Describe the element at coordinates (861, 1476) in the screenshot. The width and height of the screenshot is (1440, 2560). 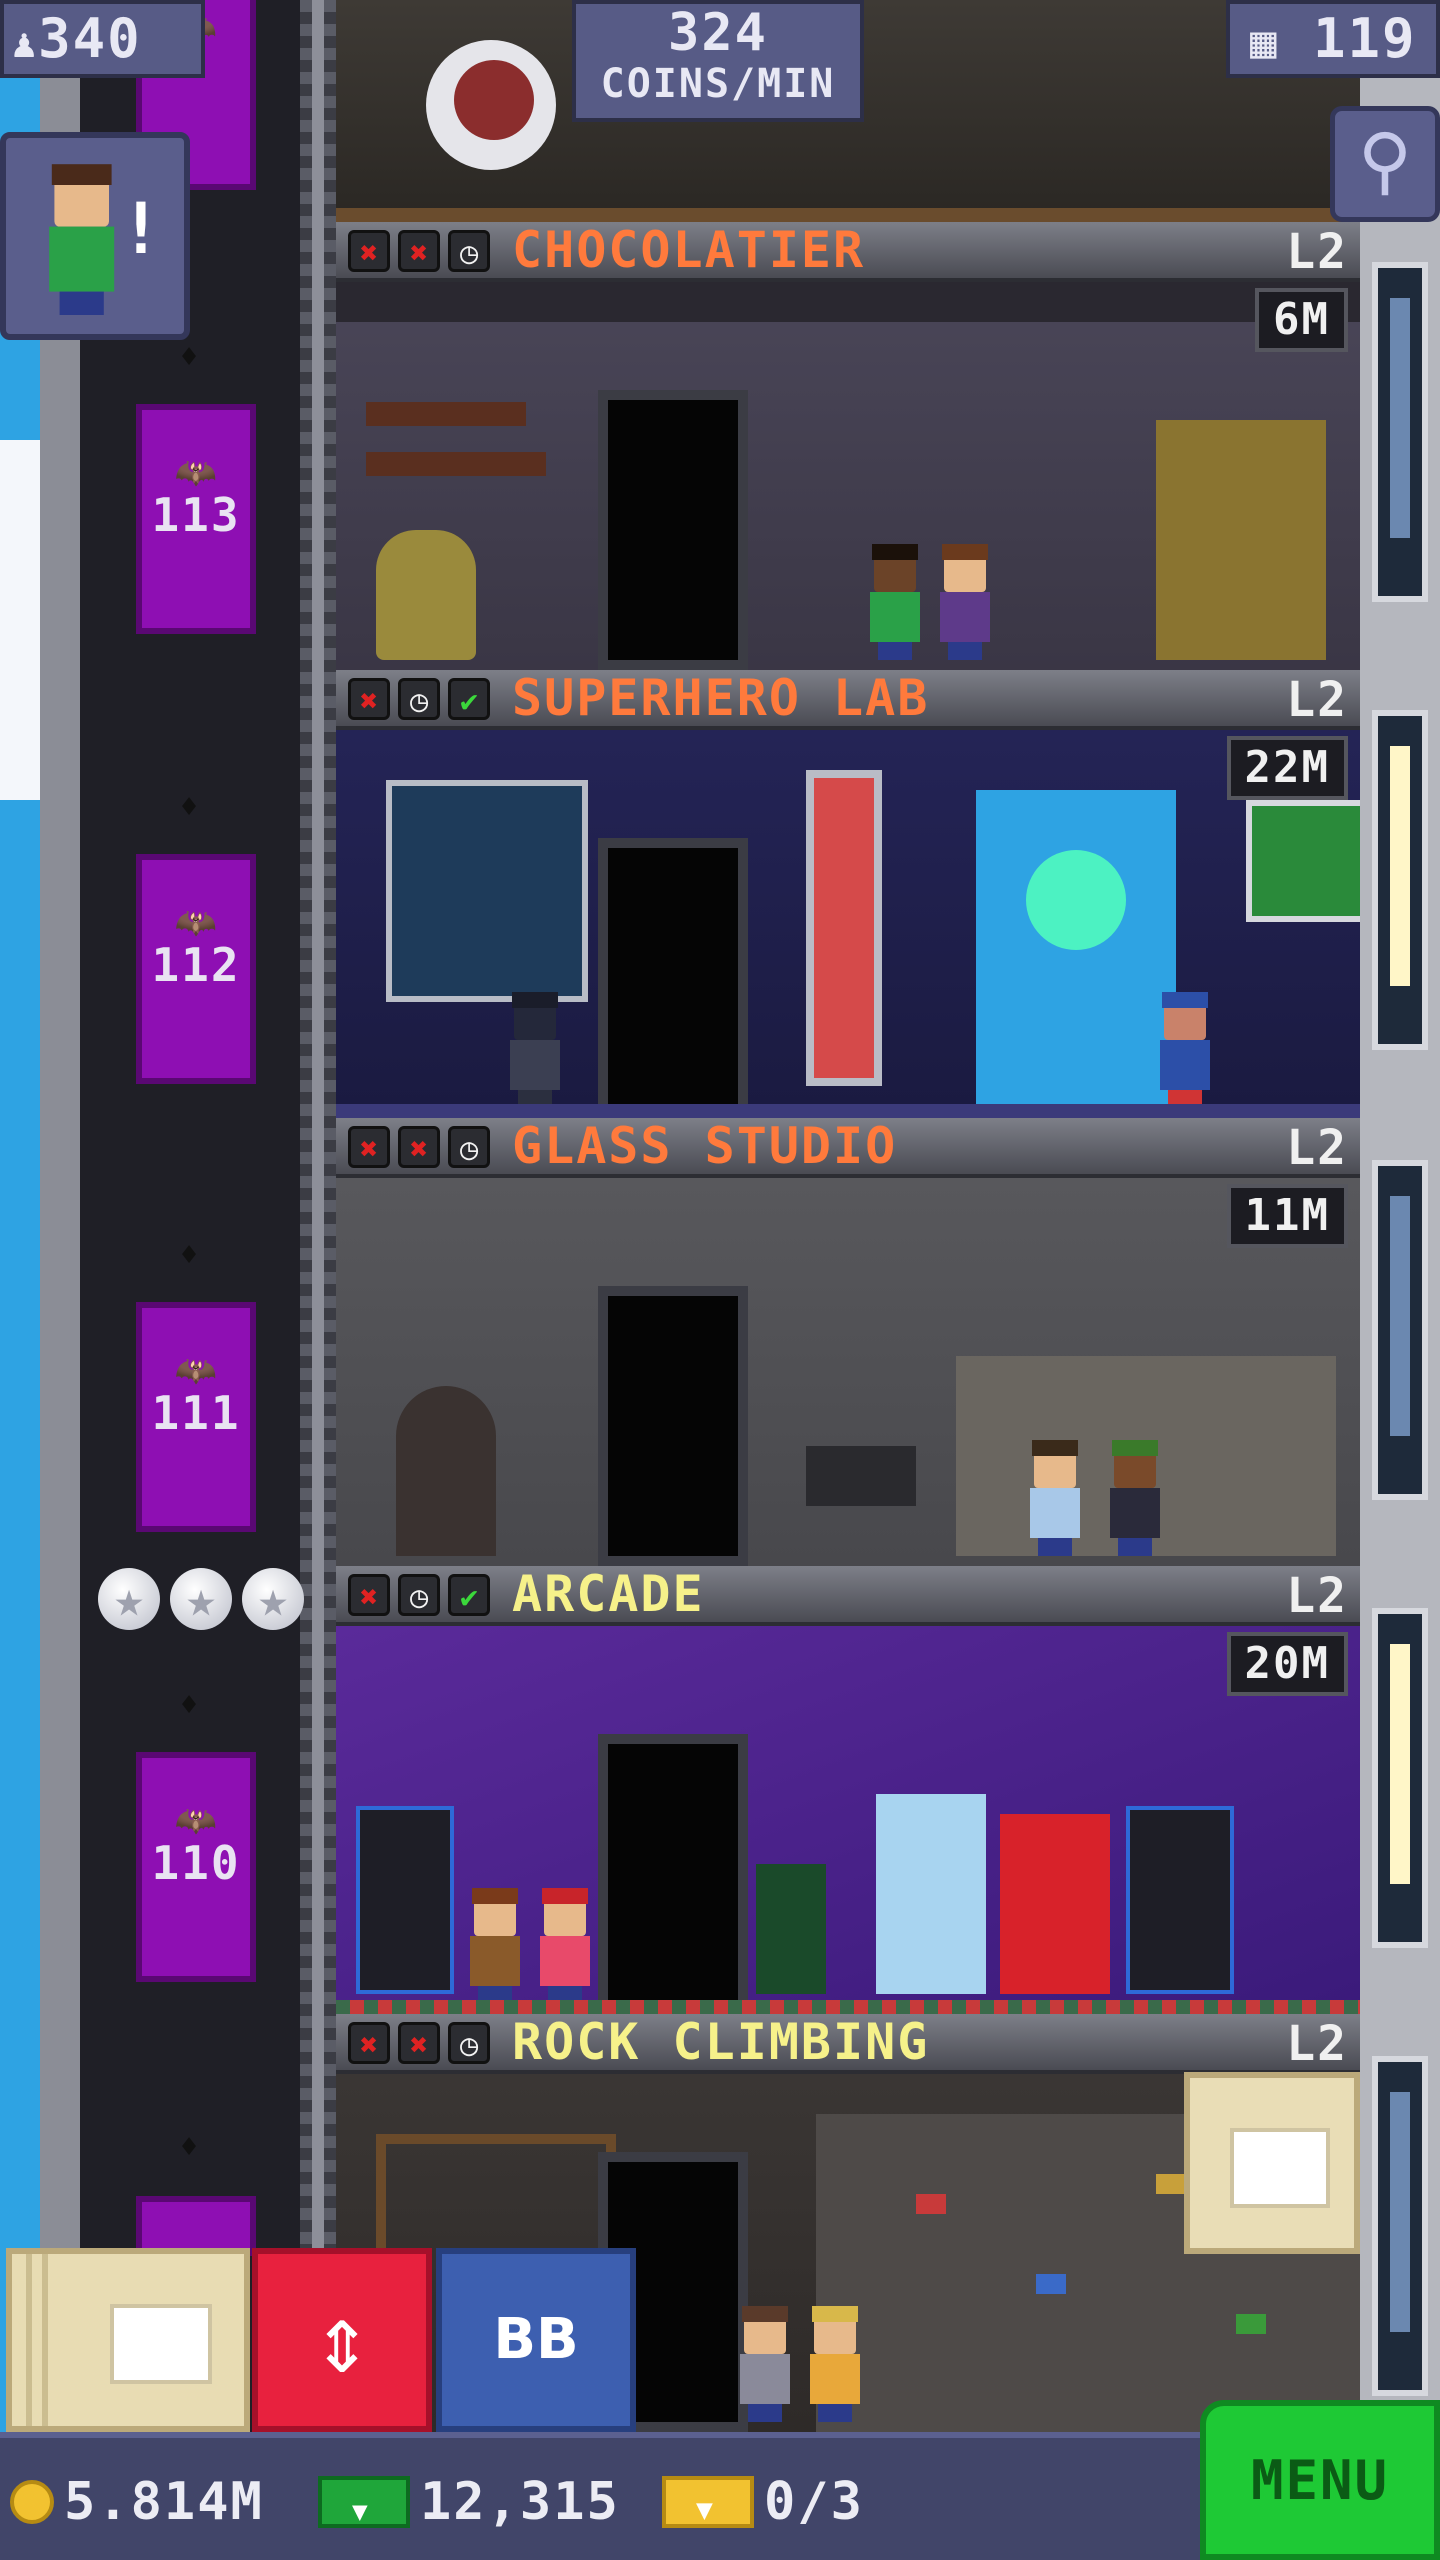
I see `tool-rack` at that location.